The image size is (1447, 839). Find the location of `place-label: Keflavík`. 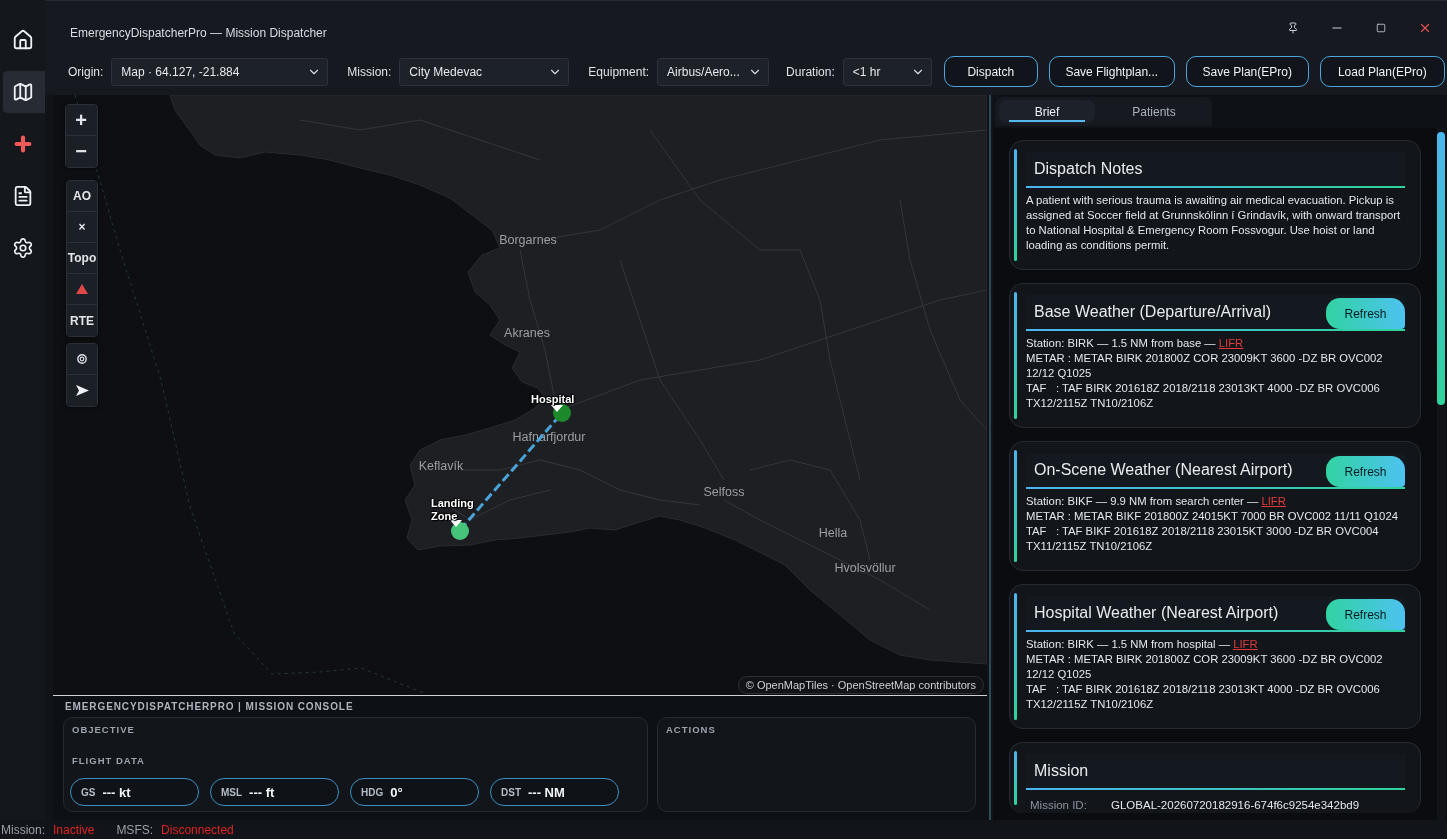

place-label: Keflavík is located at coordinates (441, 466).